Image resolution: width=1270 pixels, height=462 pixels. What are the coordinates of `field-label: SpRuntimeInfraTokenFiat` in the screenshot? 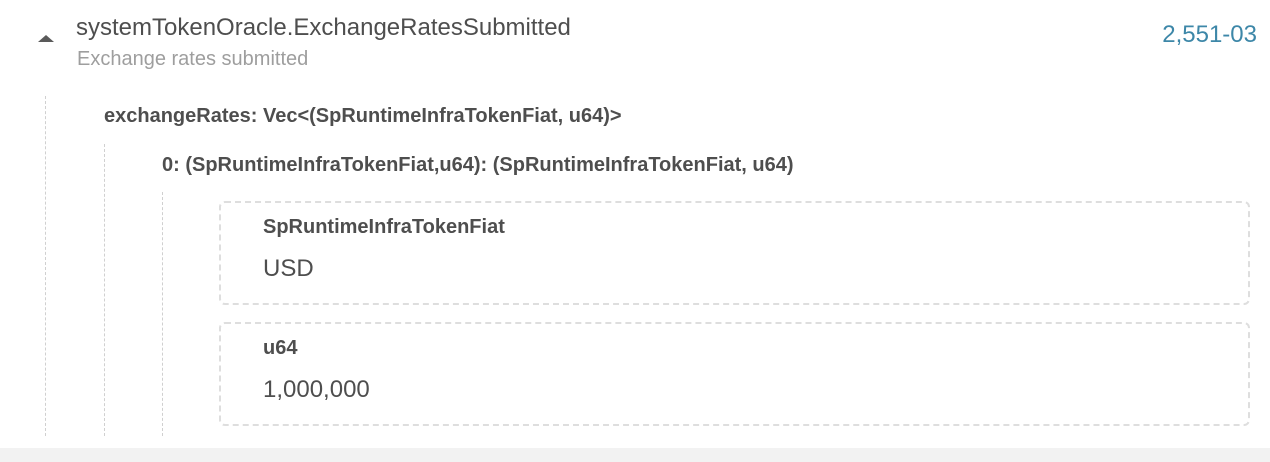 It's located at (384, 227).